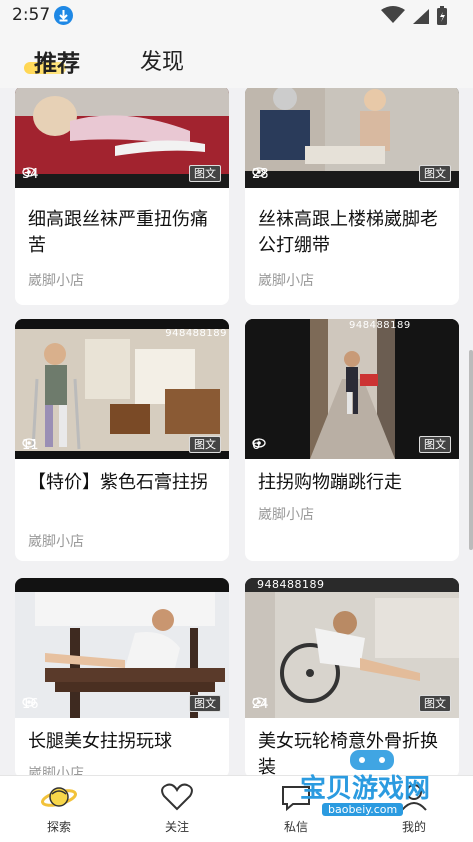 This screenshot has height=842, width=473. Describe the element at coordinates (31, 15) in the screenshot. I see `status-time: 2:57` at that location.